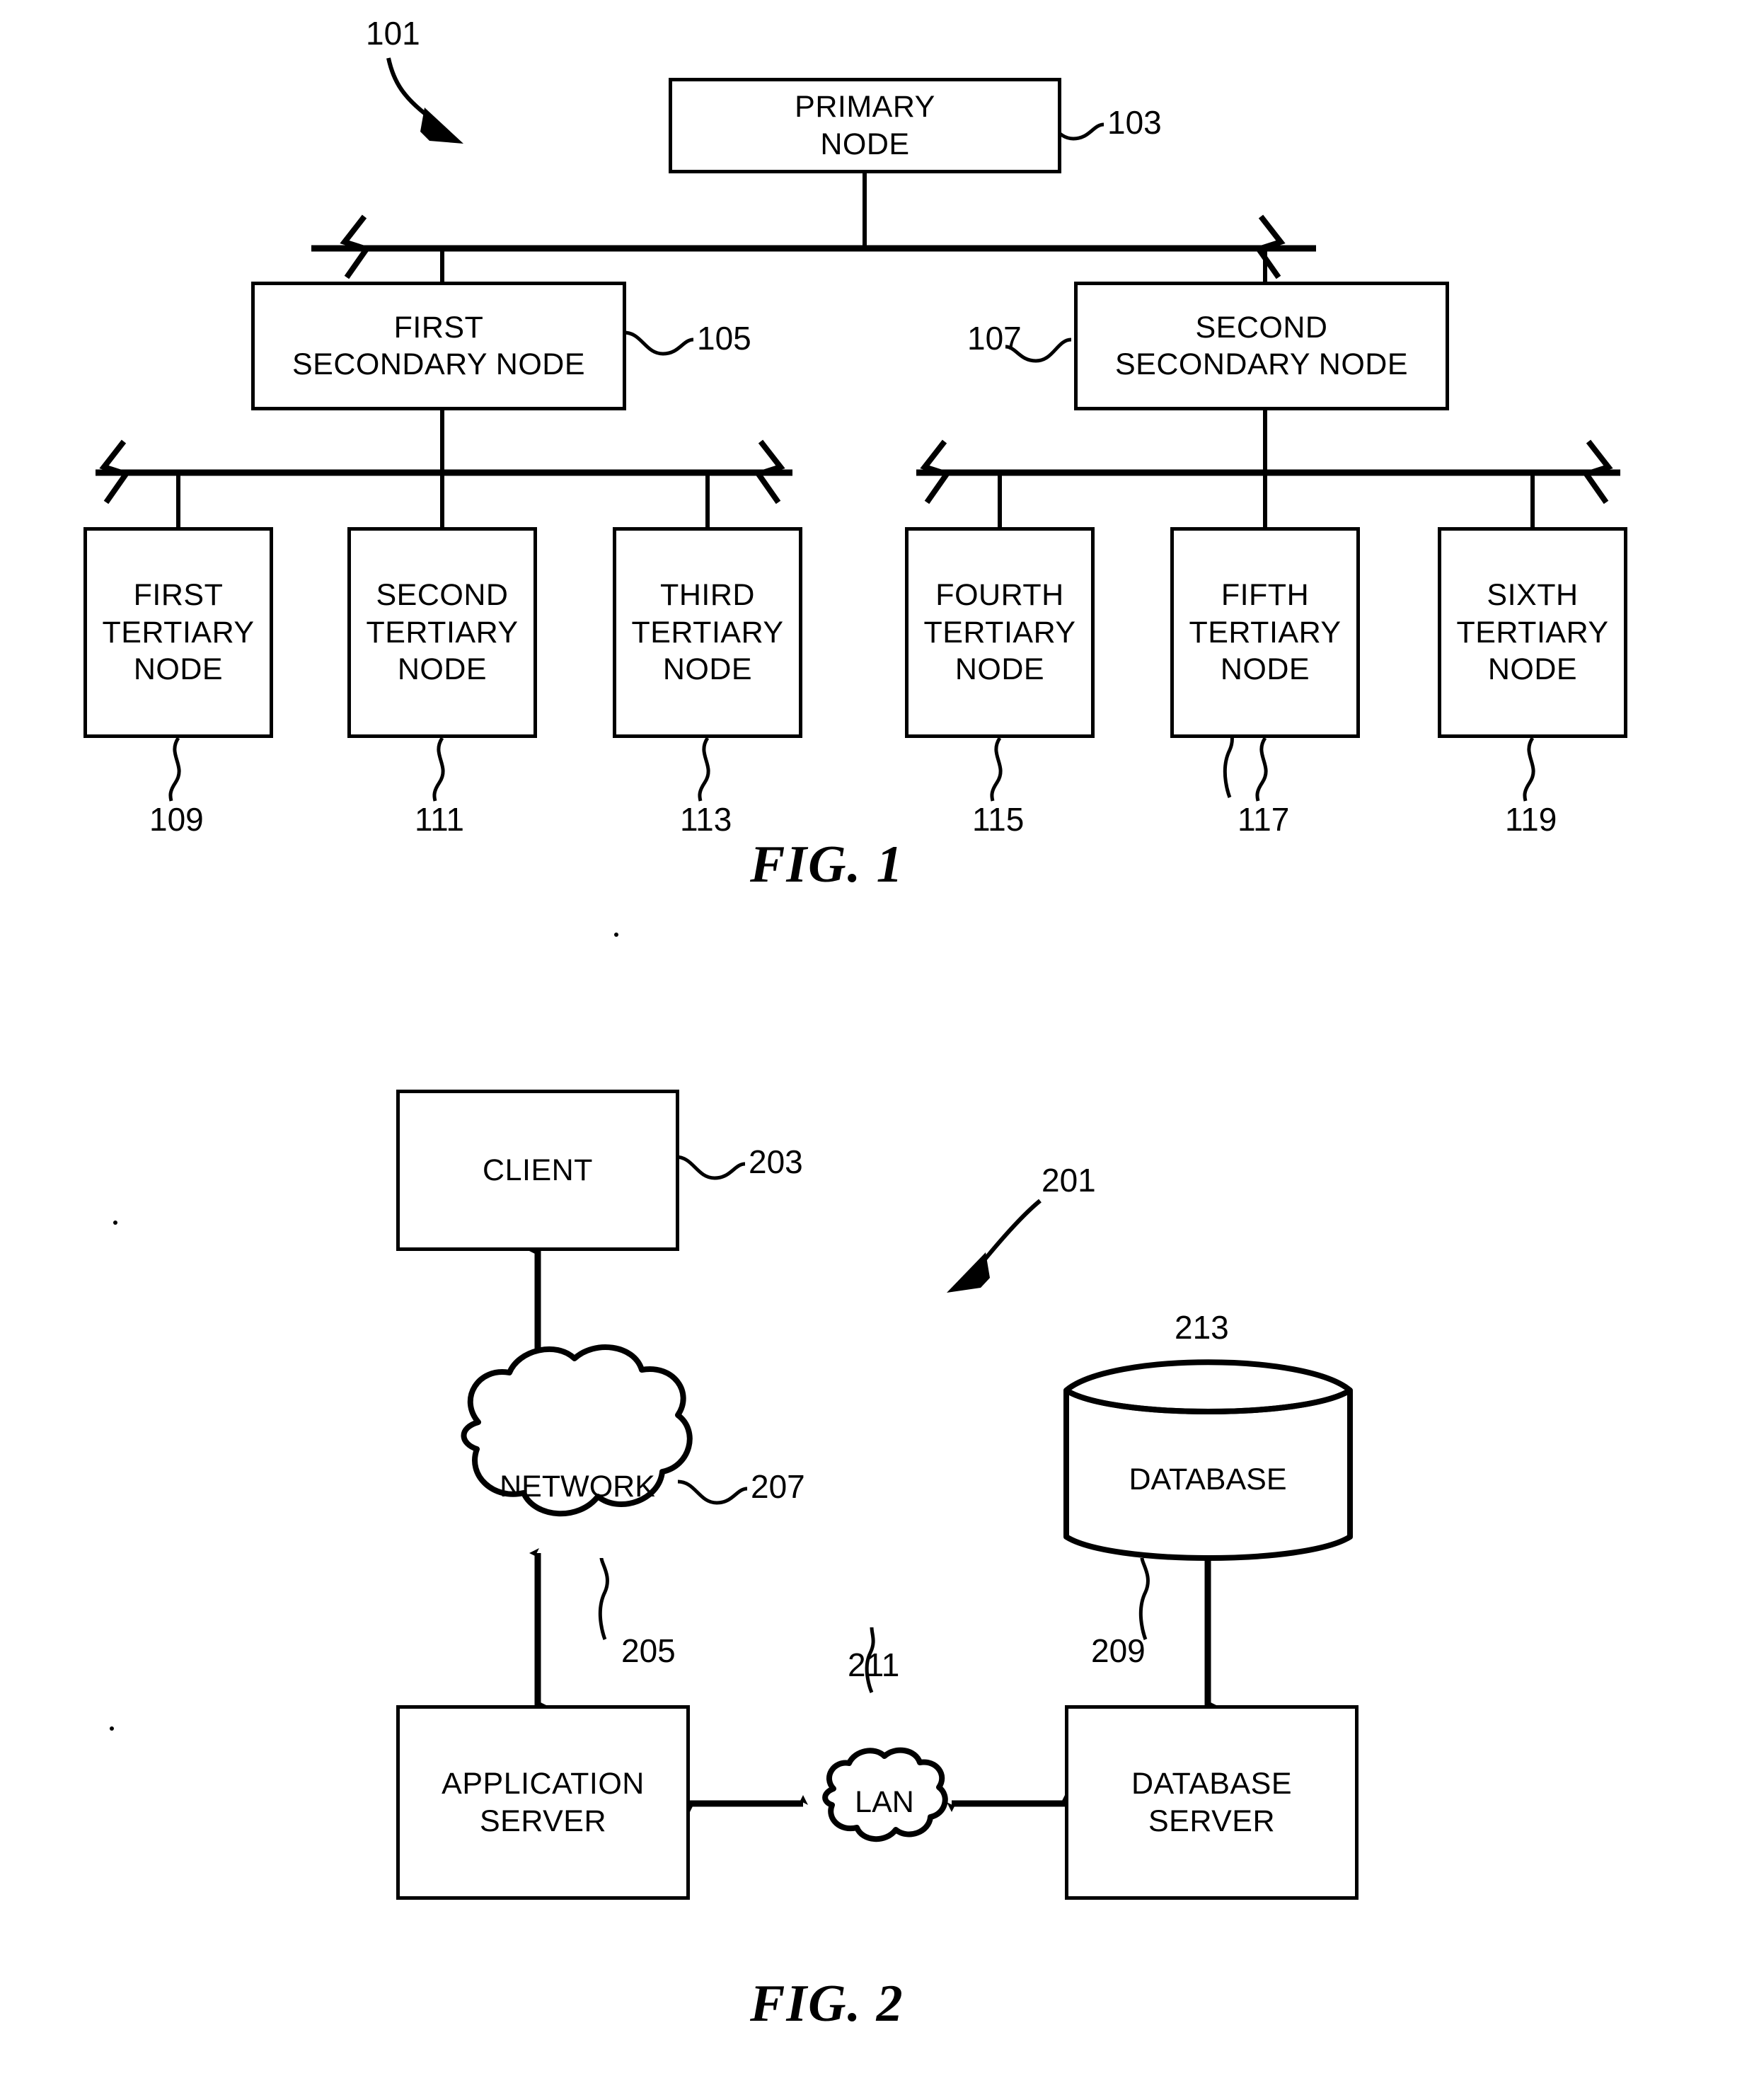 The width and height of the screenshot is (1742, 2100). I want to click on primary-node-label: PRIMARY NODE, so click(865, 125).